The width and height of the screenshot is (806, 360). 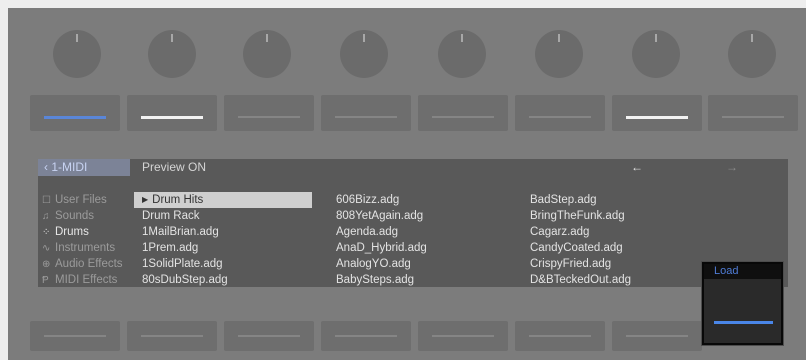 I want to click on load-popup: Load, so click(x=742, y=303).